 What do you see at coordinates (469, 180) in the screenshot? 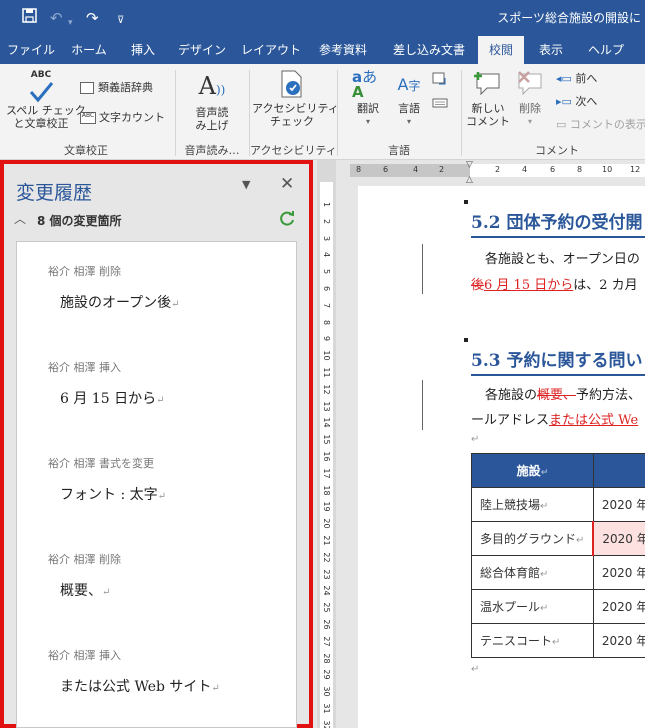
I see `hanging-indent-icon: △` at bounding box center [469, 180].